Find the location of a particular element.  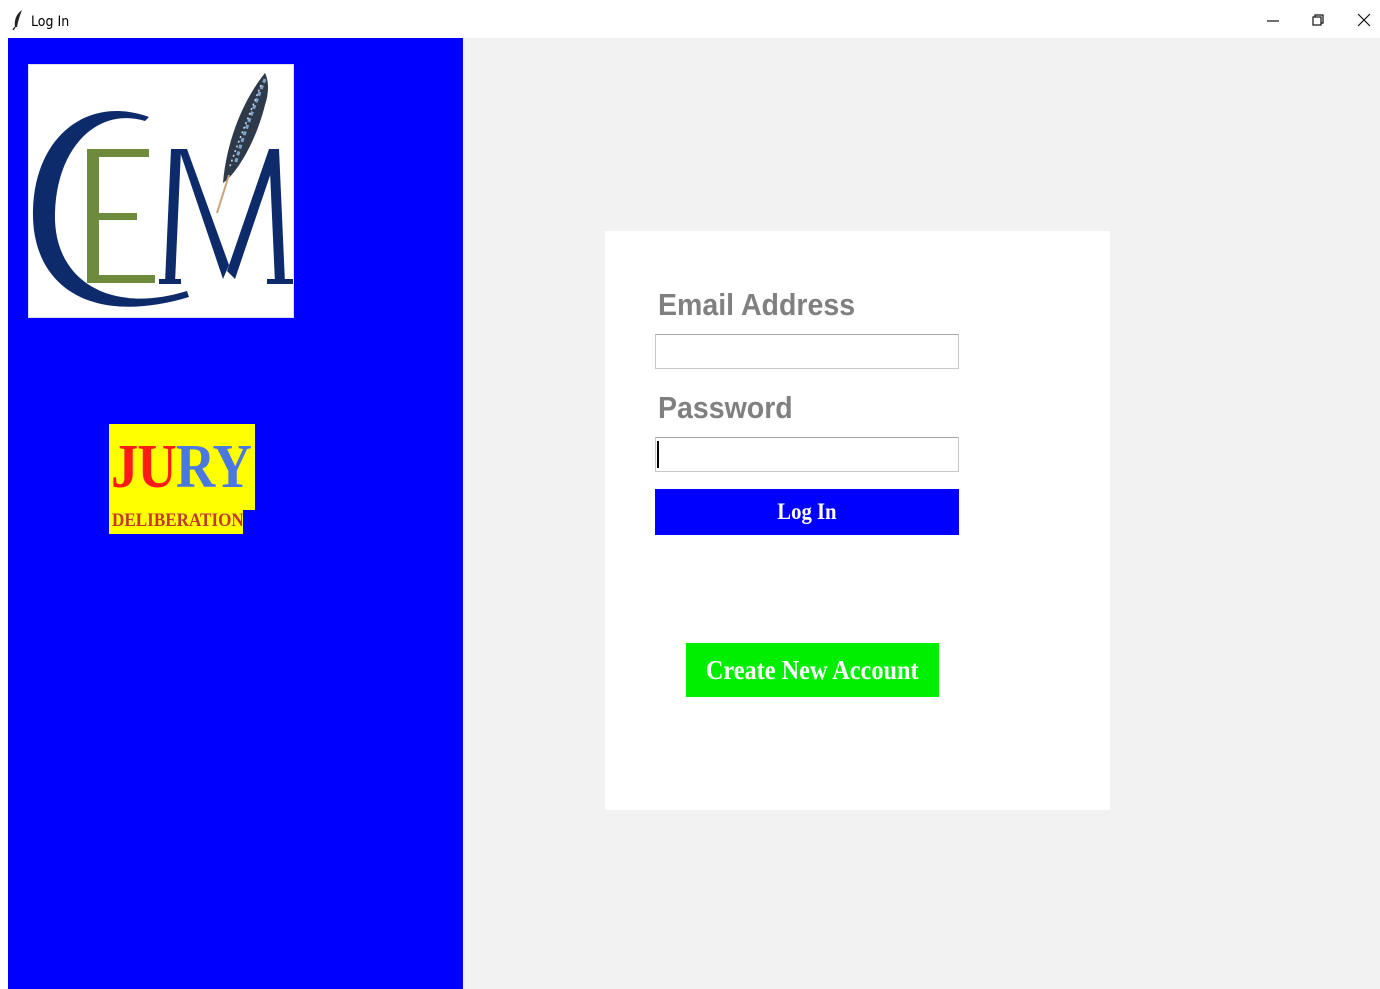

close-button is located at coordinates (1362, 20).